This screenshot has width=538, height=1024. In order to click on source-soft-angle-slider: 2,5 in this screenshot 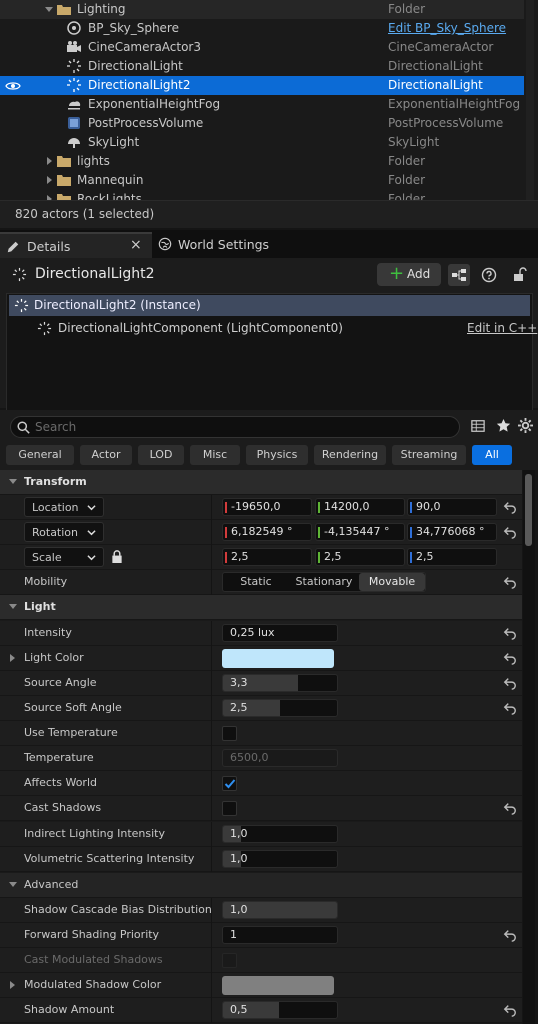, I will do `click(280, 708)`.